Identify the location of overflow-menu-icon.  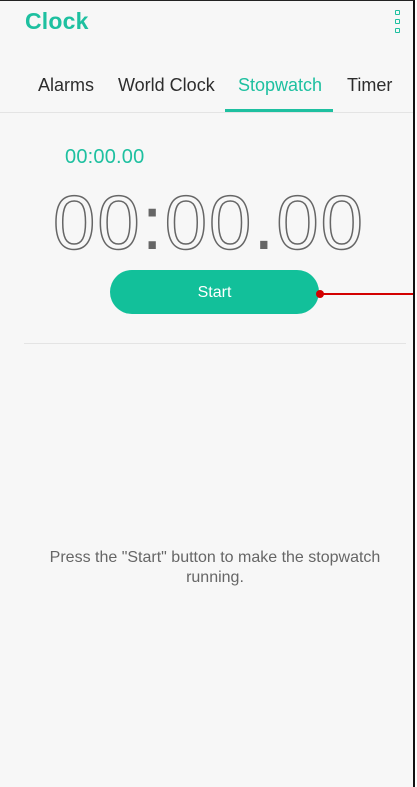
(399, 22).